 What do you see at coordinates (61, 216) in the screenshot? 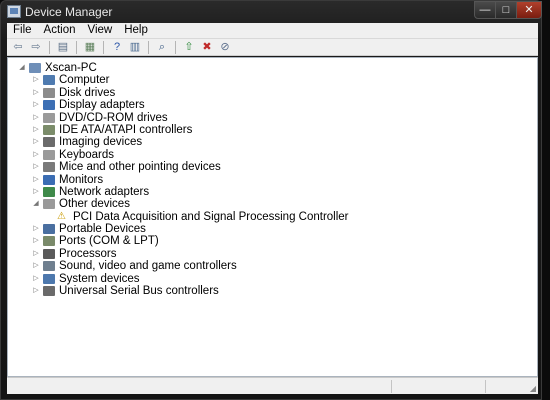
I see `warning-device-icon: ⚠` at bounding box center [61, 216].